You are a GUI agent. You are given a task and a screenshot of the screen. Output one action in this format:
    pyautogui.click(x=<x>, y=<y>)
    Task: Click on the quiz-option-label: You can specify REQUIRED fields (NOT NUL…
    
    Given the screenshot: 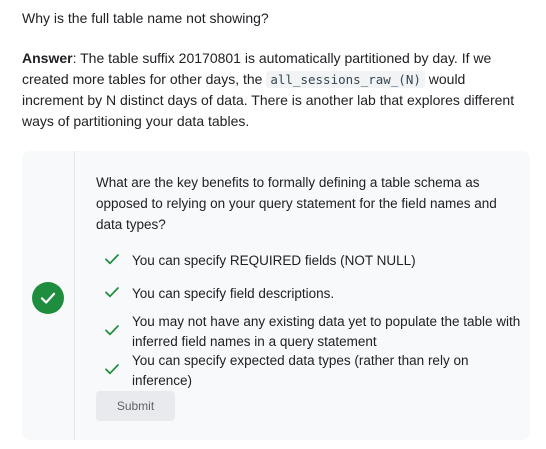 What is the action you would take?
    pyautogui.click(x=274, y=260)
    